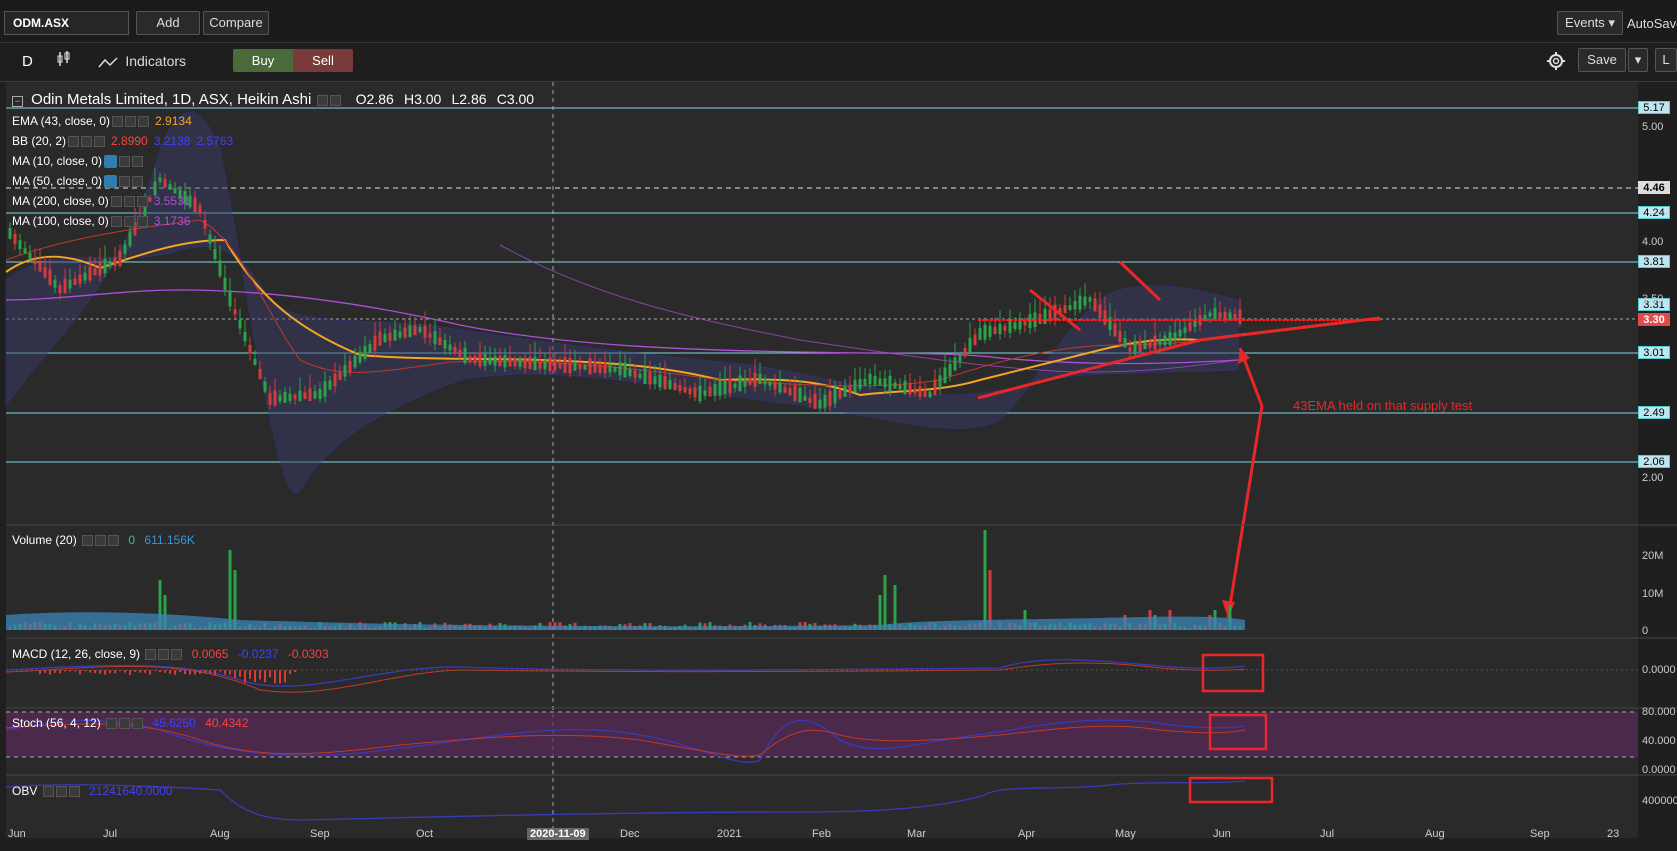 The height and width of the screenshot is (851, 1677). I want to click on macd-title: MACD (12, 26, close, 9), so click(76, 654).